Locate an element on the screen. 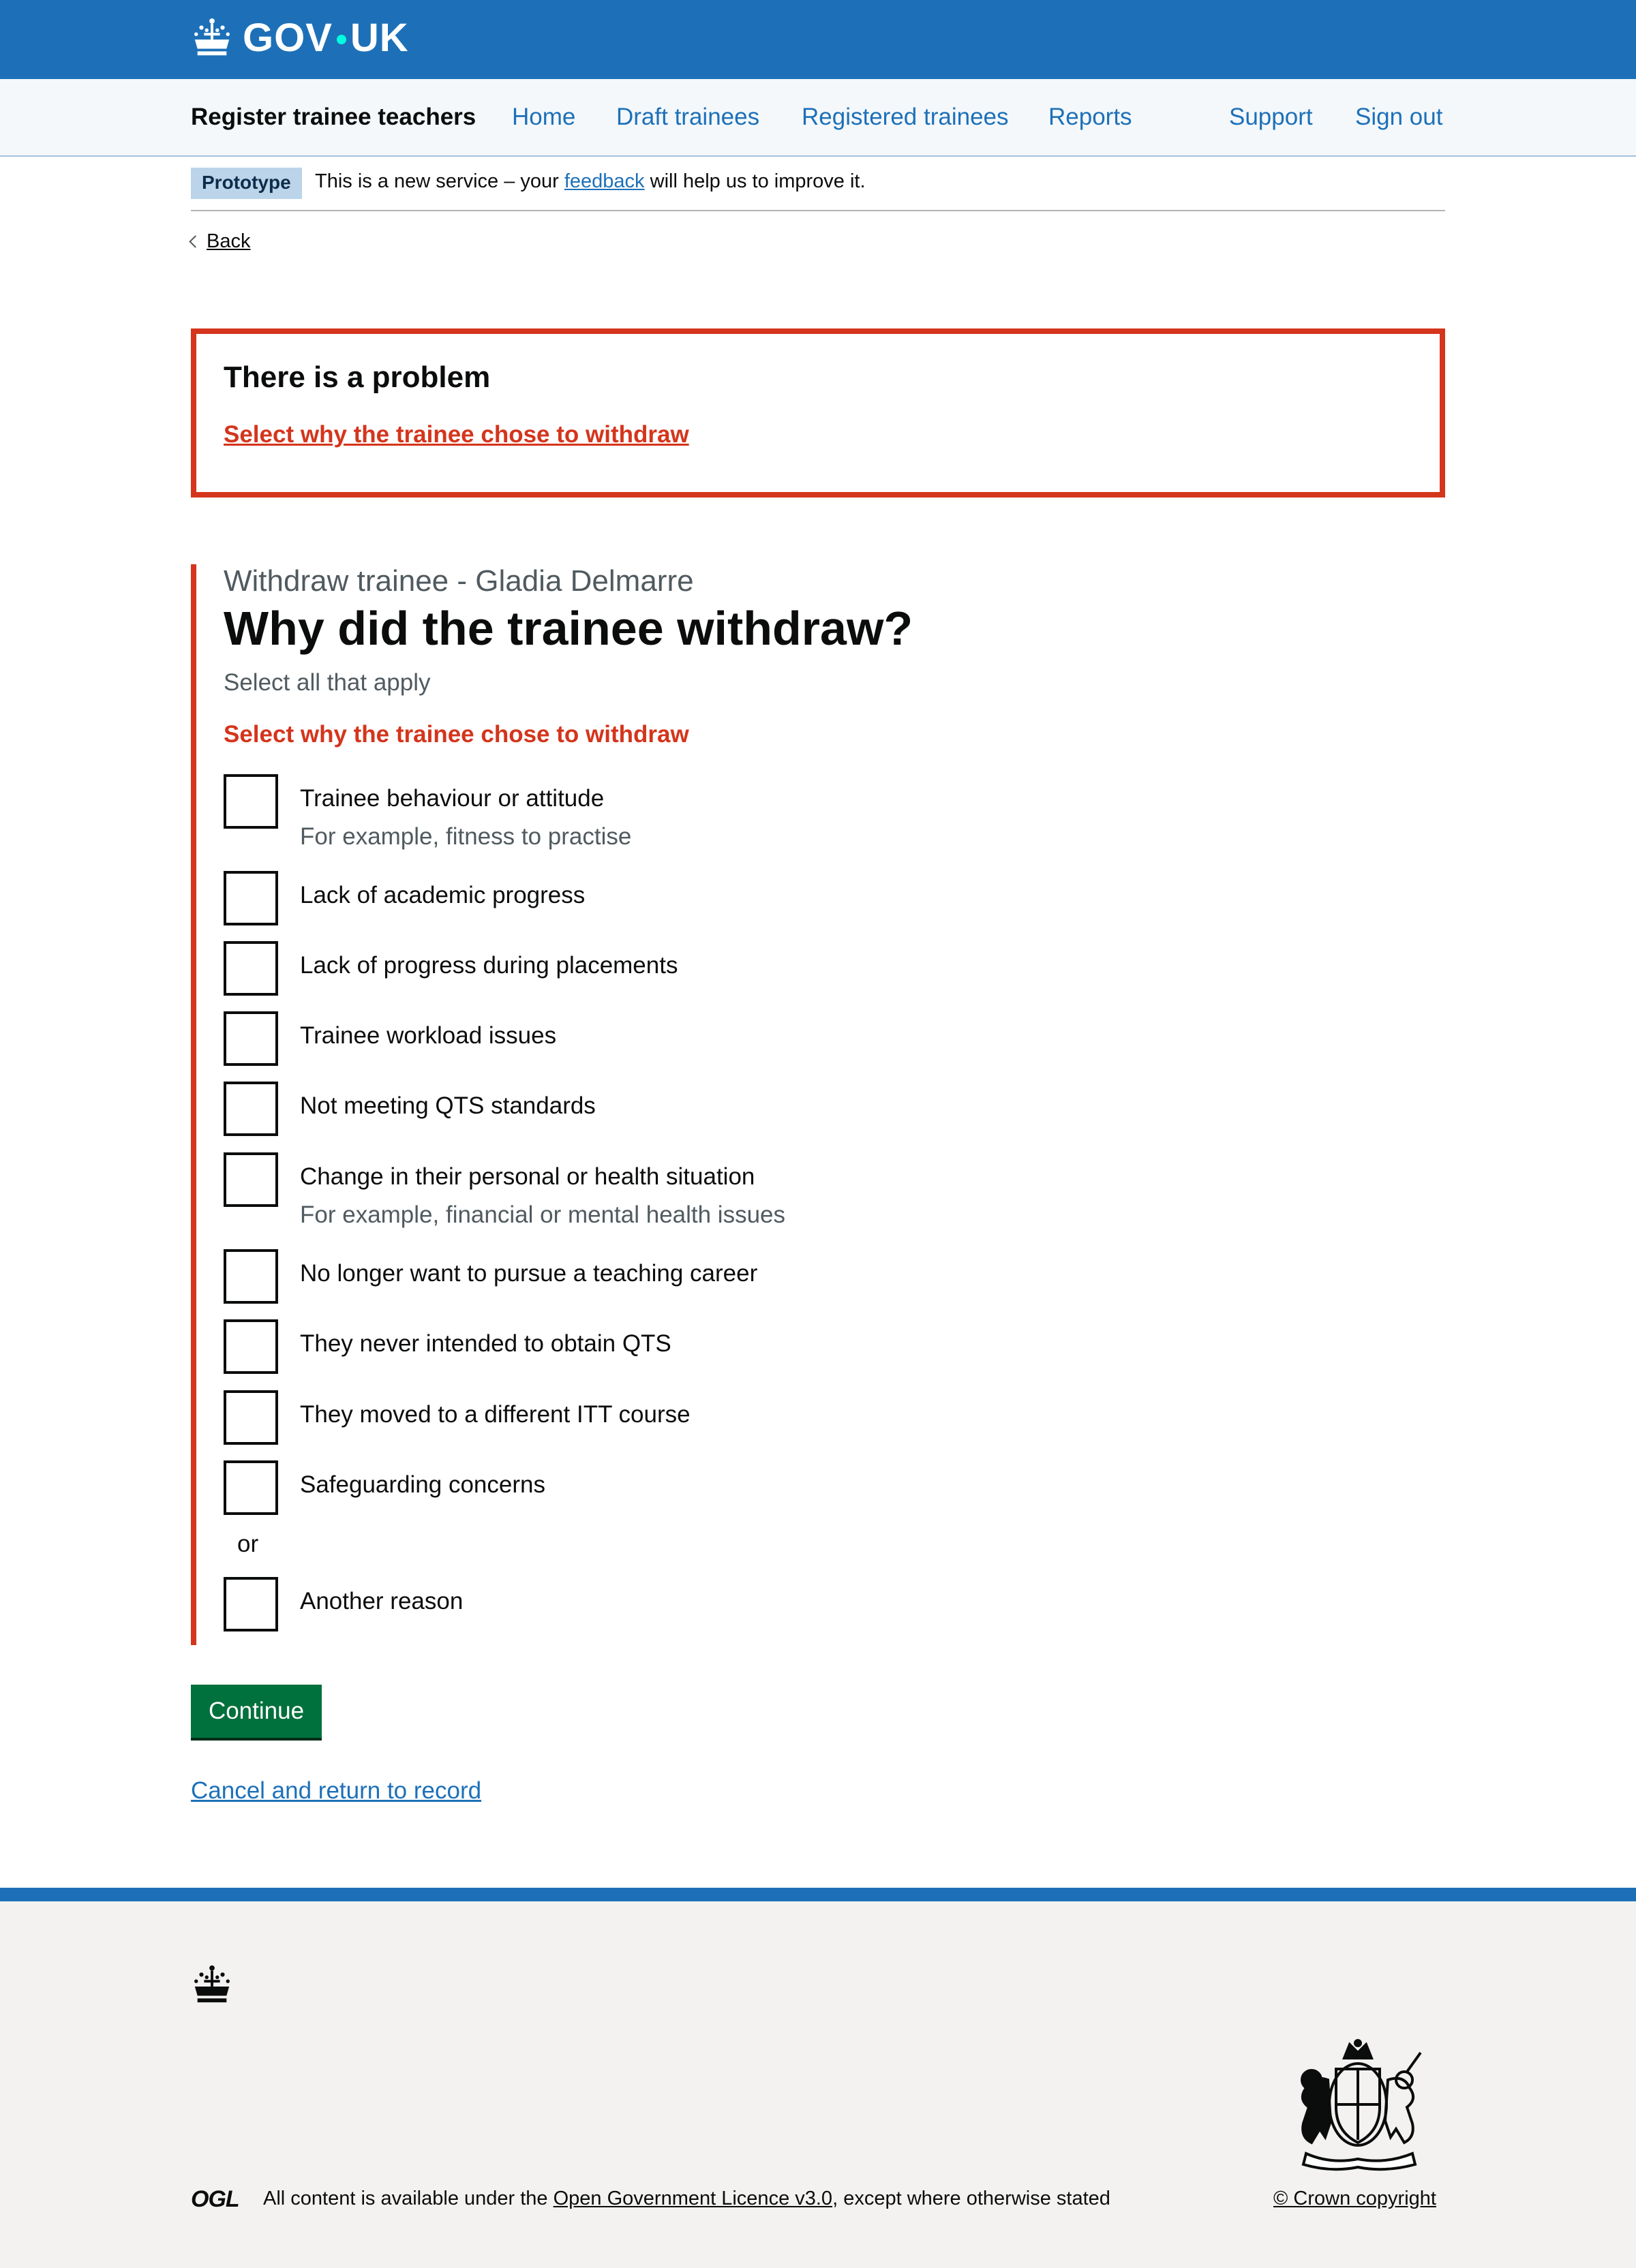 Image resolution: width=1636 pixels, height=2268 pixels. cancel-link: Cancel and return to record is located at coordinates (336, 1791).